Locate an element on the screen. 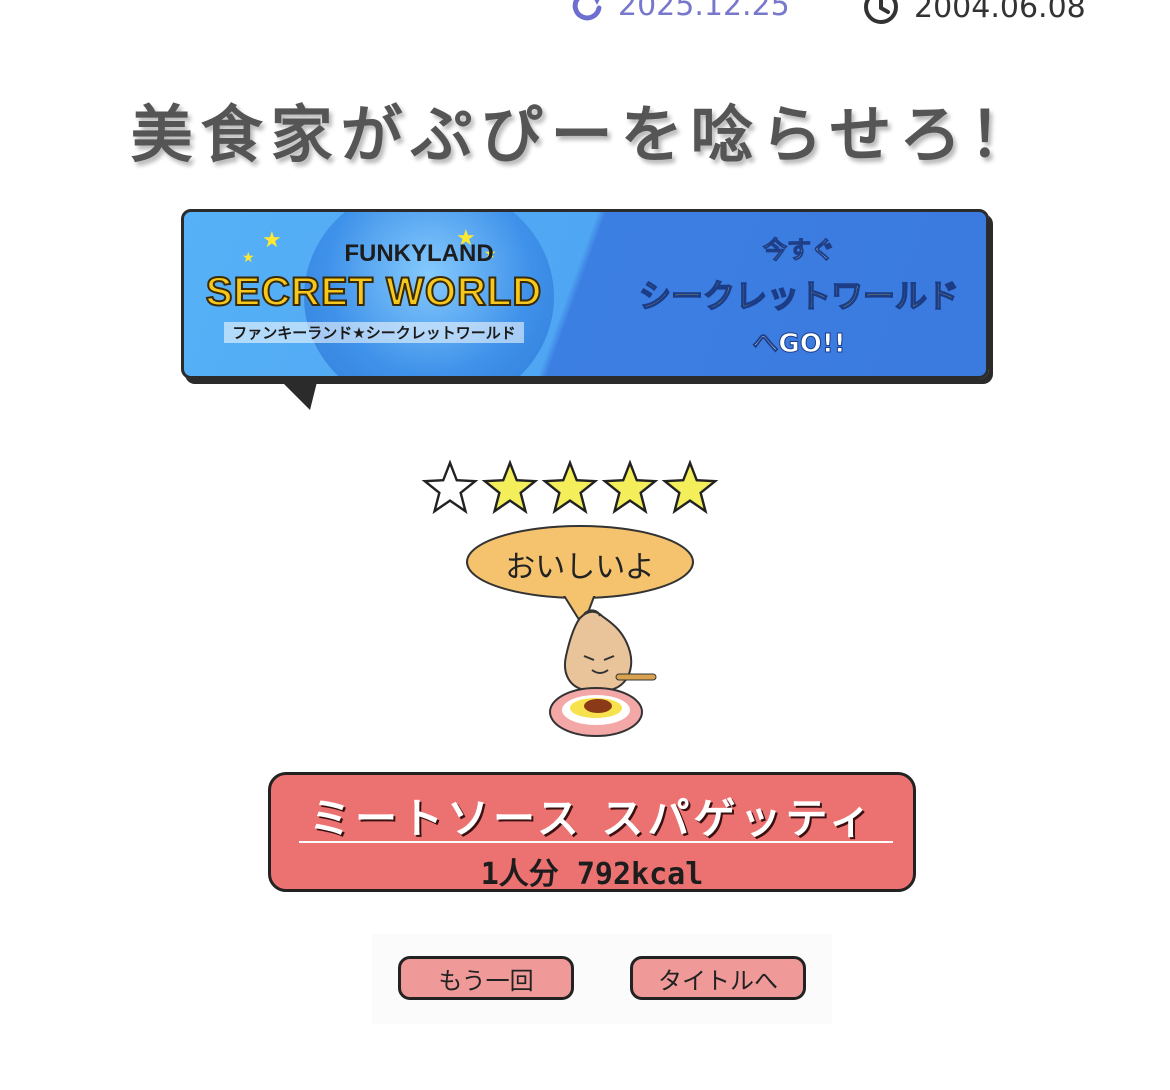 The height and width of the screenshot is (1090, 1170). cta-line-3: へGO!! is located at coordinates (799, 344).